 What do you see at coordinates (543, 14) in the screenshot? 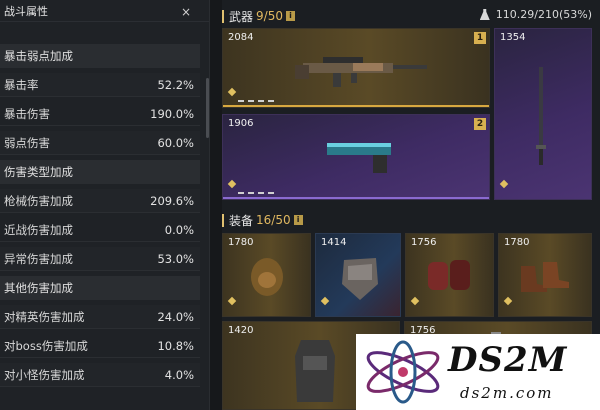
I see `carry-weight-value: 110.29/210(53%)` at bounding box center [543, 14].